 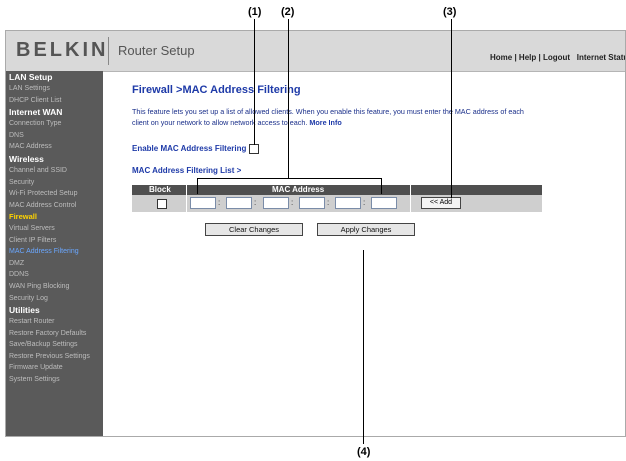 What do you see at coordinates (54, 287) in the screenshot?
I see `sidebar-item-wan-ping-blocking: WAN Ping Blocking` at bounding box center [54, 287].